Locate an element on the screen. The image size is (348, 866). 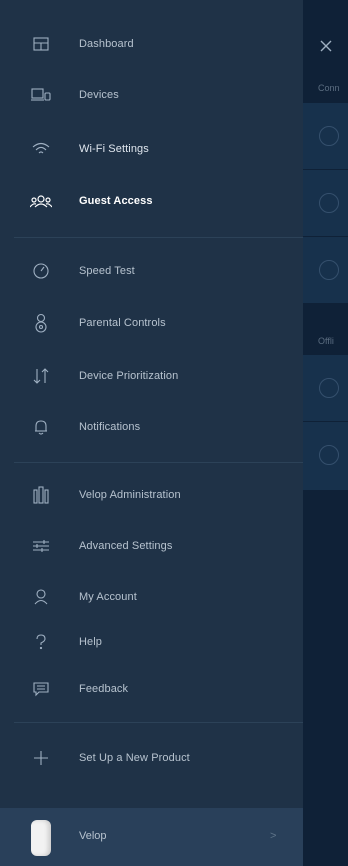
menu-item-set-up-new-product: Set Up a New Product is located at coordinates (151, 758).